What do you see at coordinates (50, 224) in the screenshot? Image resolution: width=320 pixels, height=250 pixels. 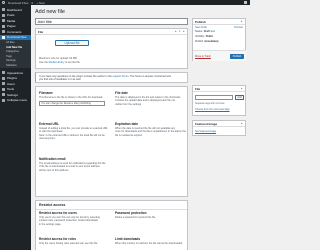 I see `restrict-users-desc-3: in the settings page.` at bounding box center [50, 224].